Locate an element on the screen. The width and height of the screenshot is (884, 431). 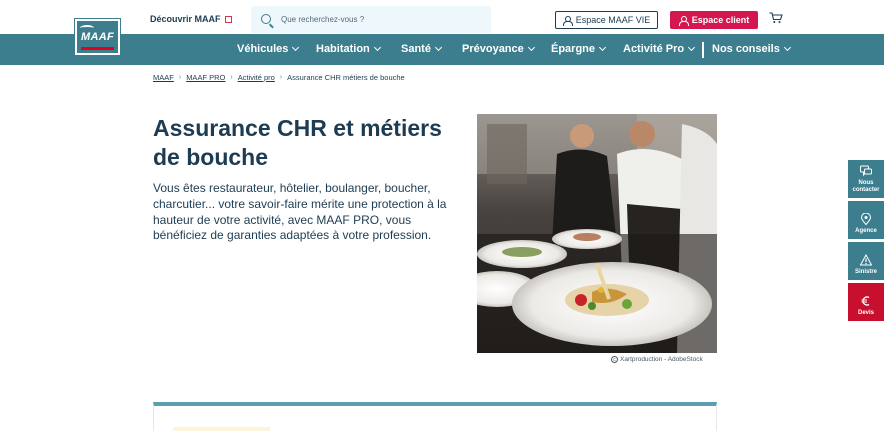
logo-text: MAAF is located at coordinates (97, 37).